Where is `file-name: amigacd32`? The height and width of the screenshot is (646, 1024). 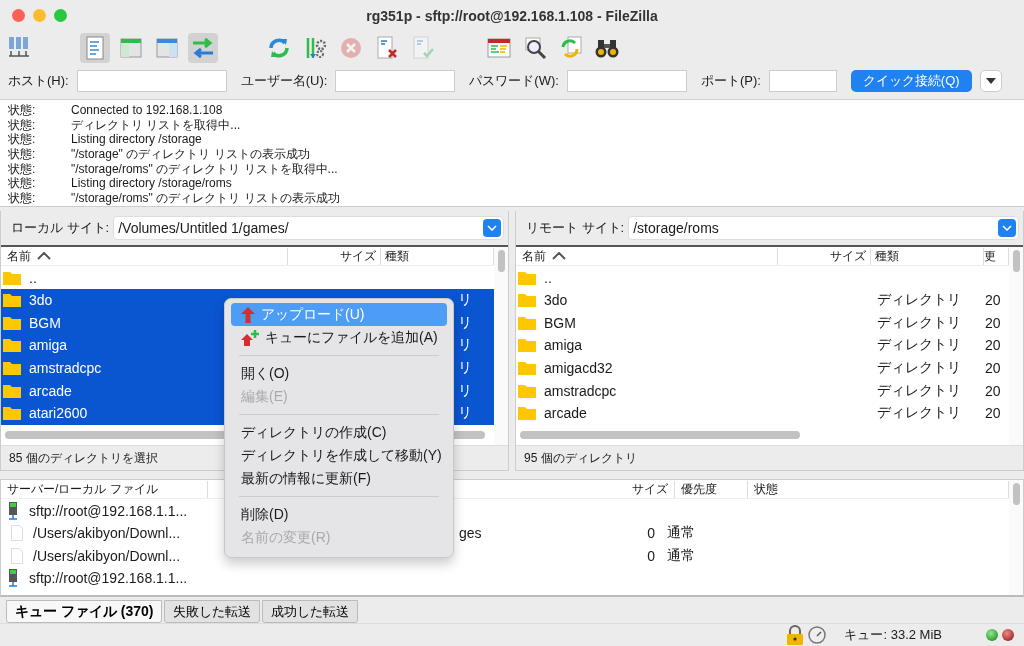
file-name: amigacd32 is located at coordinates (578, 368).